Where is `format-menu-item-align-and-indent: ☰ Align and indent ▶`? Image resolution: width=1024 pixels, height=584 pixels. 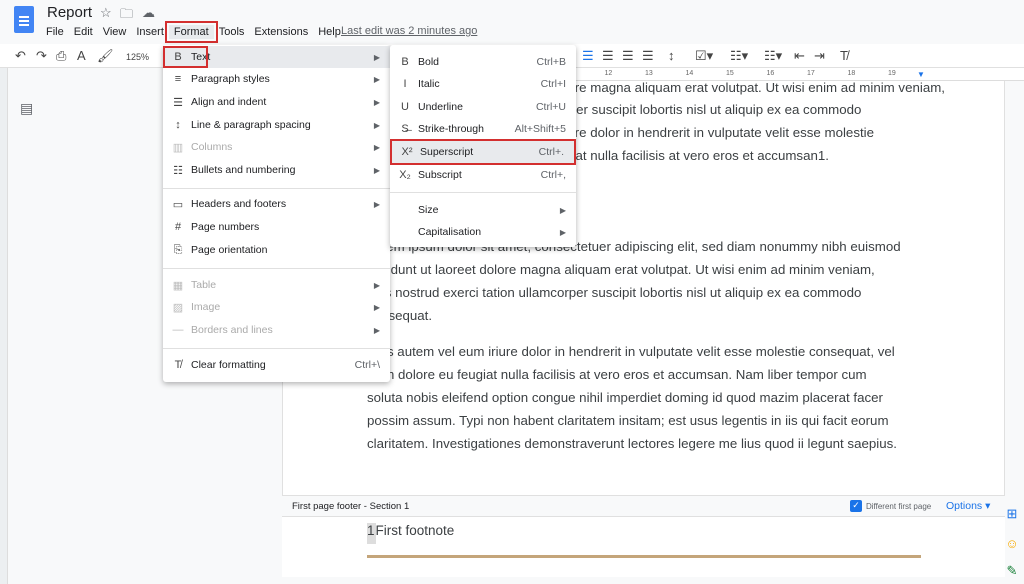
format-menu-item-align-and-indent: ☰ Align and indent ▶ is located at coordinates (276, 102).